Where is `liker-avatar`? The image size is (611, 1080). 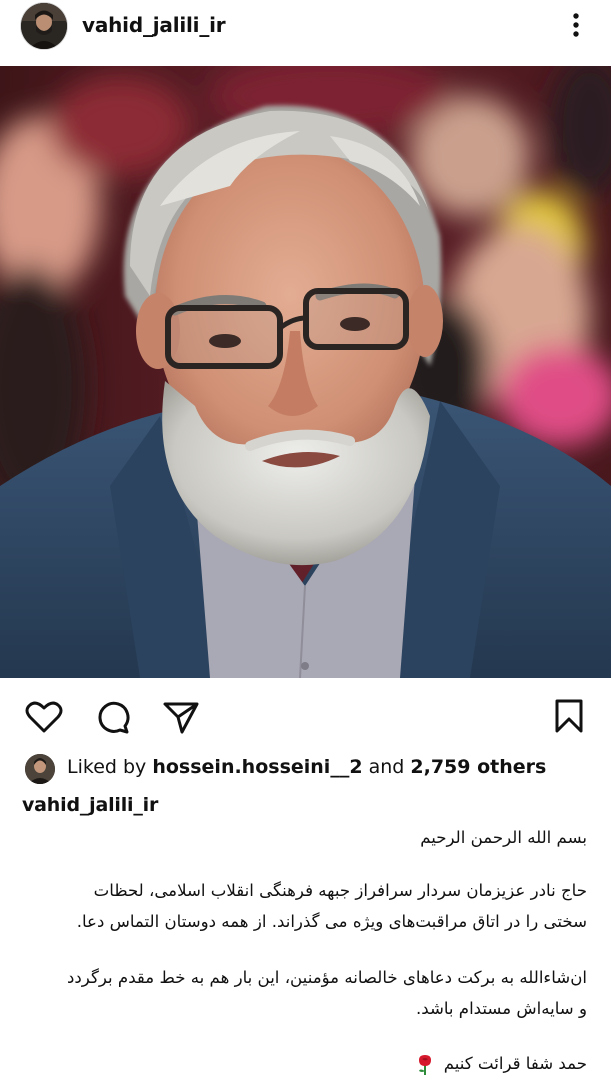
liker-avatar is located at coordinates (40, 769).